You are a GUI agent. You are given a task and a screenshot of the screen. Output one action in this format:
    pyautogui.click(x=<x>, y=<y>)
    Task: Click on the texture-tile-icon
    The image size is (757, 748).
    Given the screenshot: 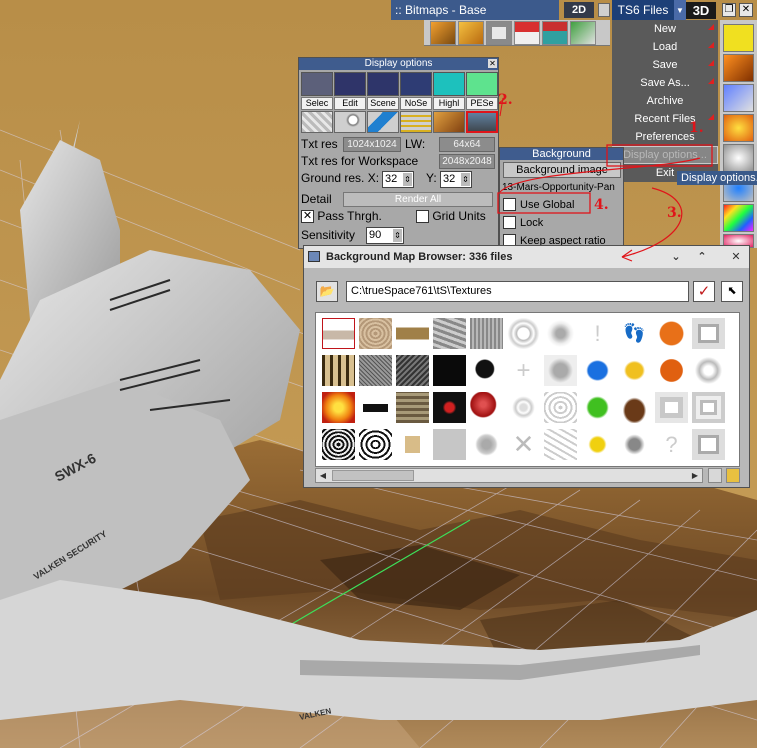 What is the action you would take?
    pyautogui.click(x=449, y=122)
    